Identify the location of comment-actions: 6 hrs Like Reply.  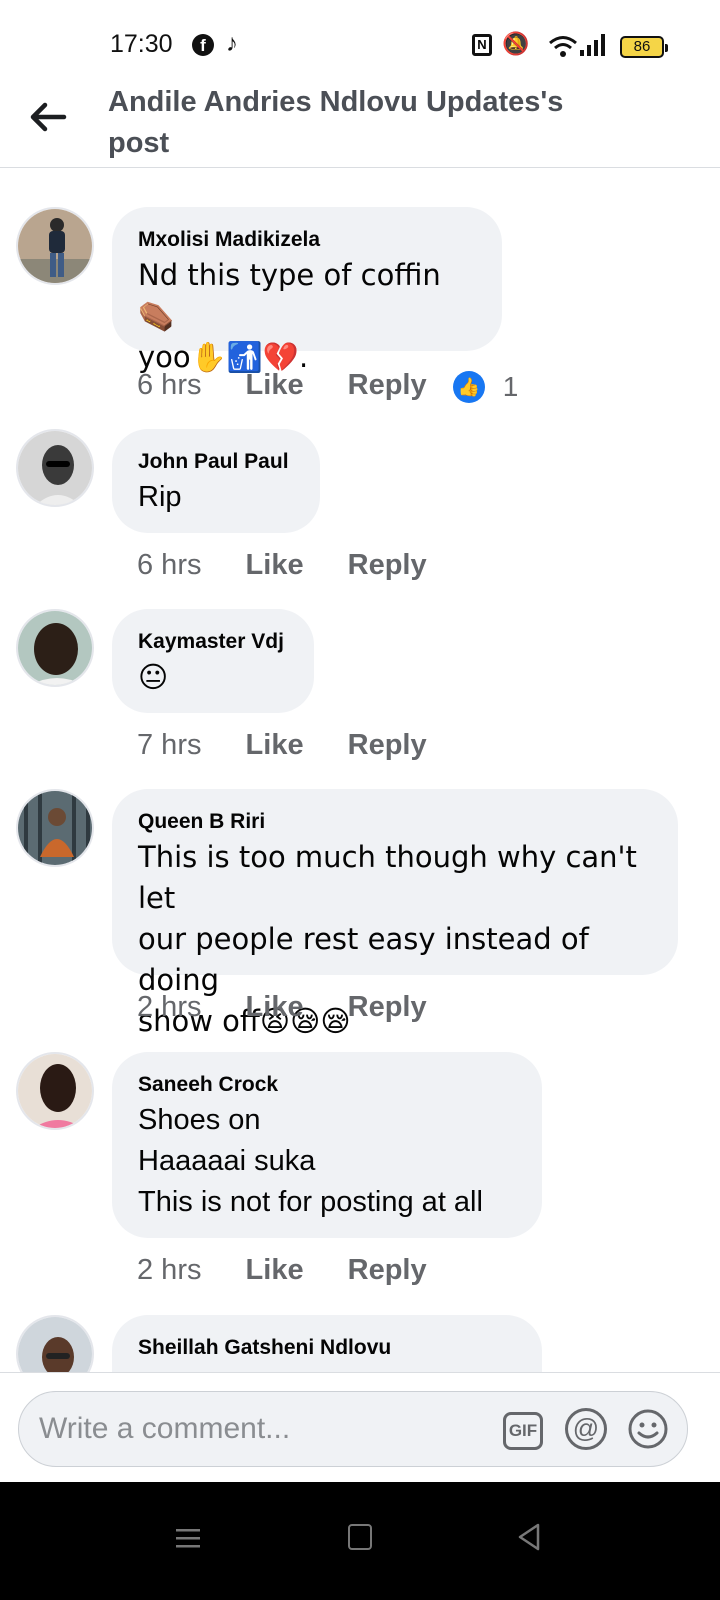
(282, 565).